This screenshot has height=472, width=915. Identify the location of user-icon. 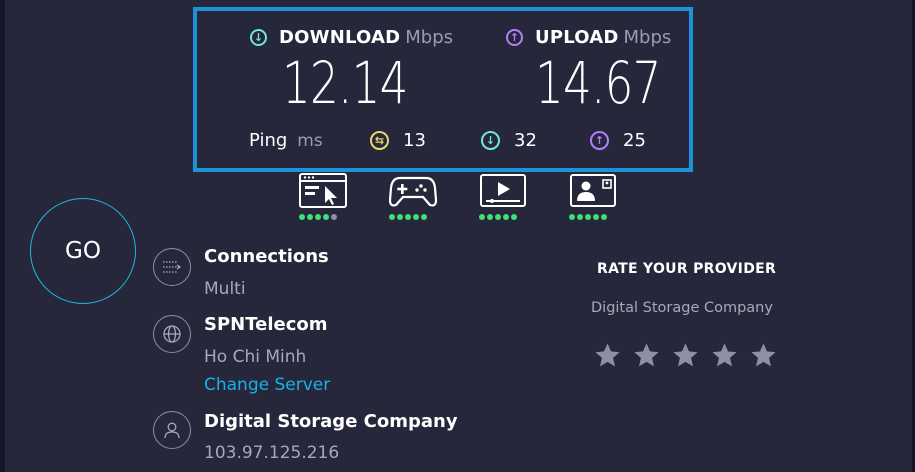
(172, 430).